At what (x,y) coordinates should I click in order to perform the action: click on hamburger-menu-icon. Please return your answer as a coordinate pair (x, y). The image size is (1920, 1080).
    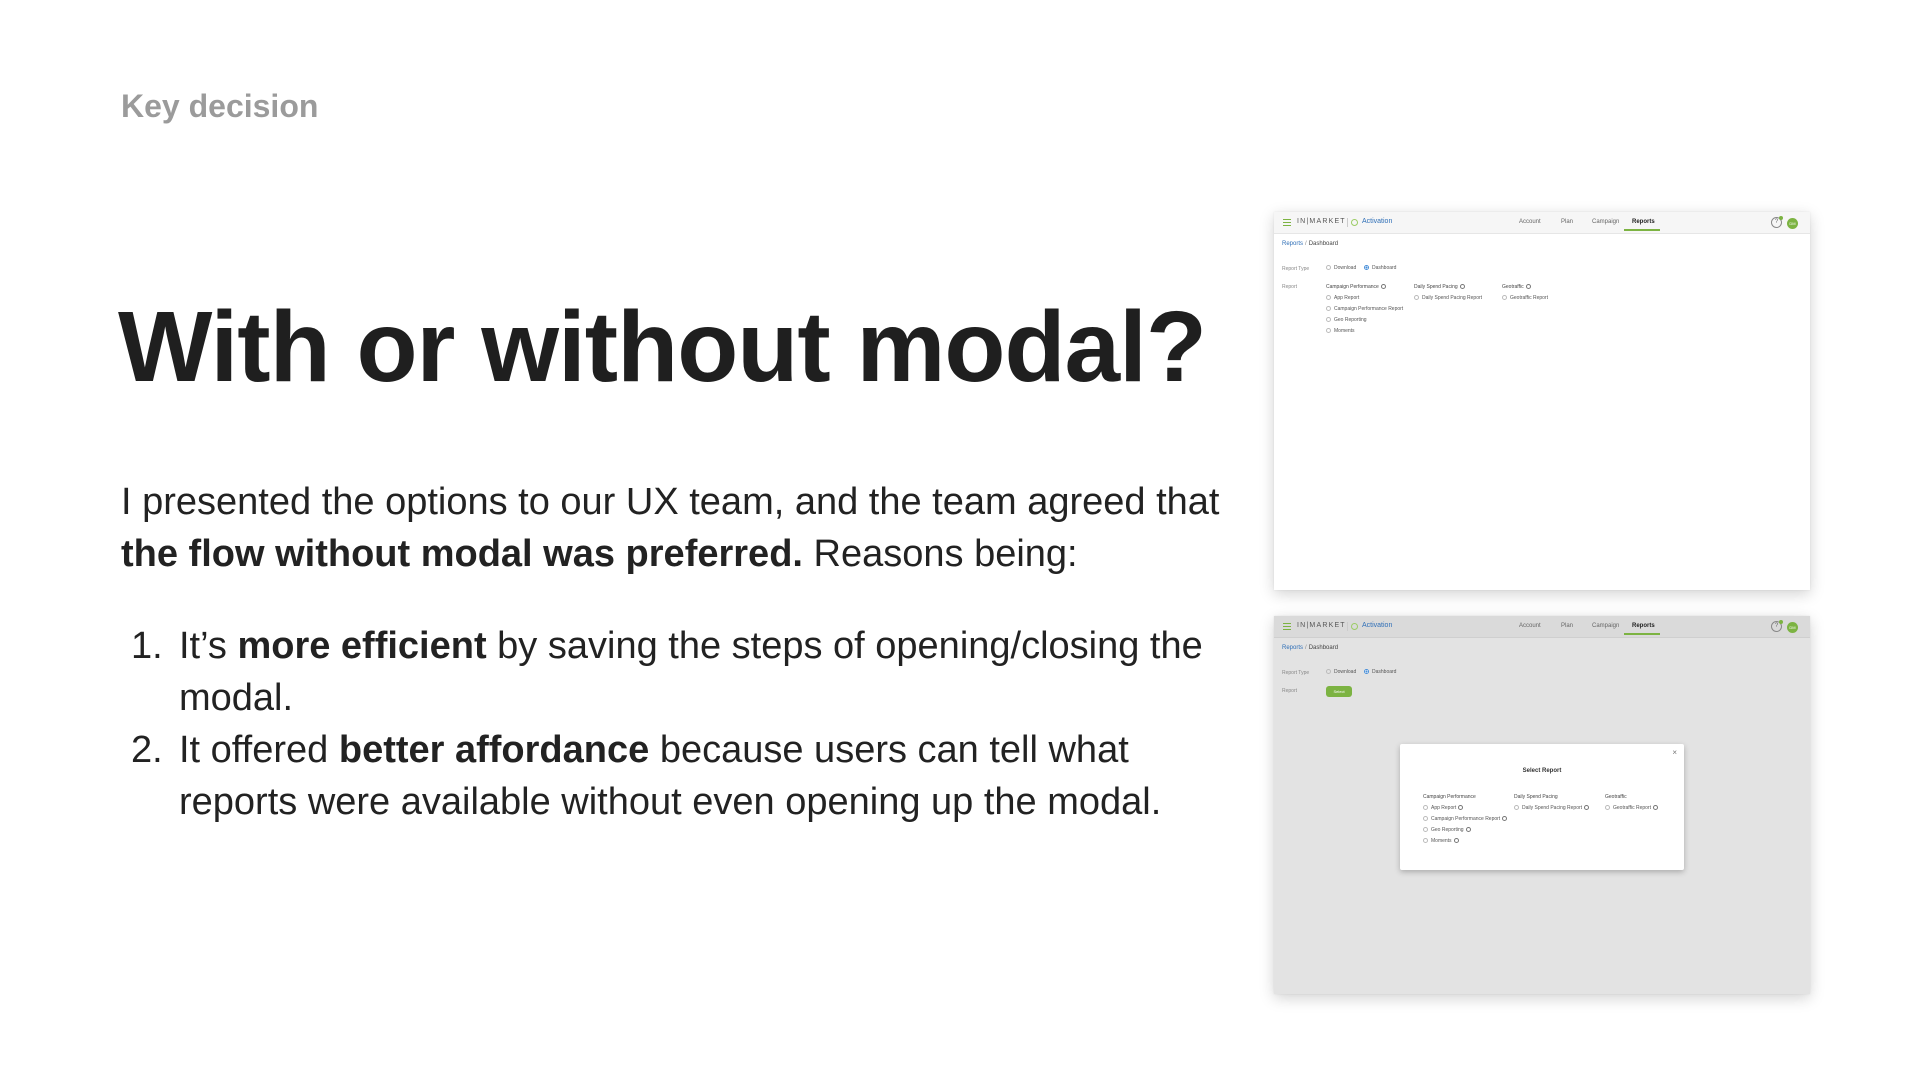
    Looking at the image, I should click on (1287, 626).